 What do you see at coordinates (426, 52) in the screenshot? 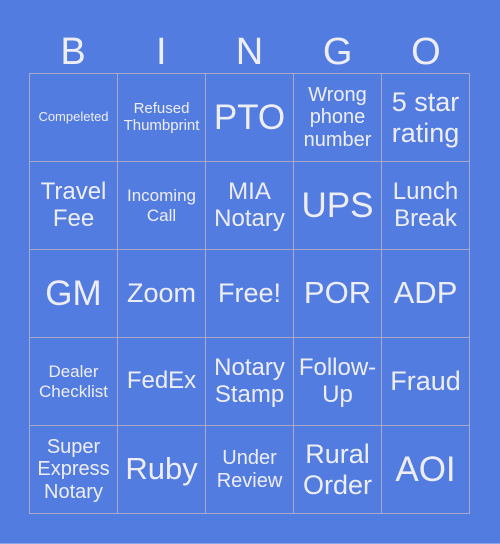
I see `header-letter-o: O` at bounding box center [426, 52].